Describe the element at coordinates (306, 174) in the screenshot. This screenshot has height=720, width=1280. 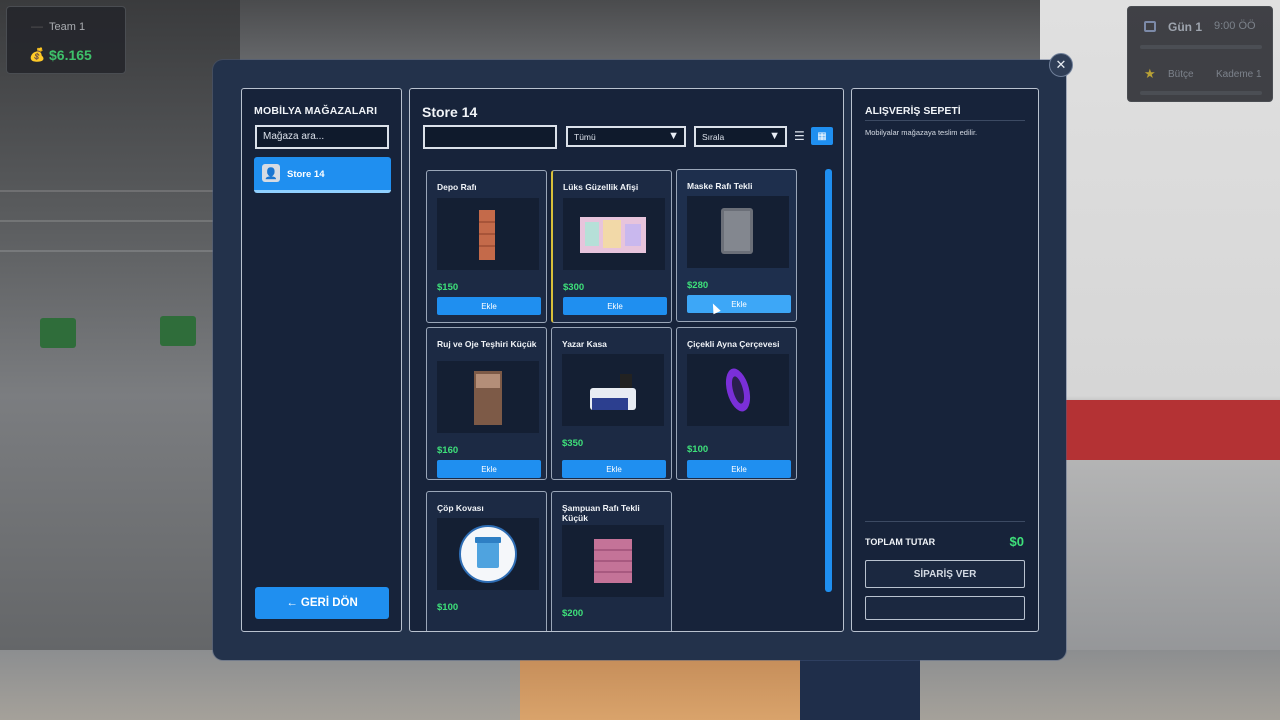
I see `store-item-label: Store 14` at that location.